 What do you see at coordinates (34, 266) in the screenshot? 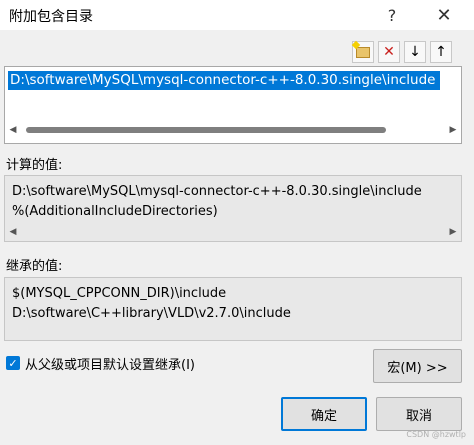
I see `inherited-values-label: 继承的值:` at bounding box center [34, 266].